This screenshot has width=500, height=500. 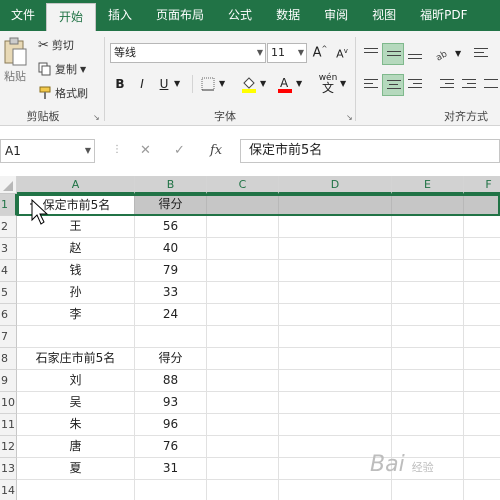 I want to click on row-header-11: 11, so click(x=8, y=425).